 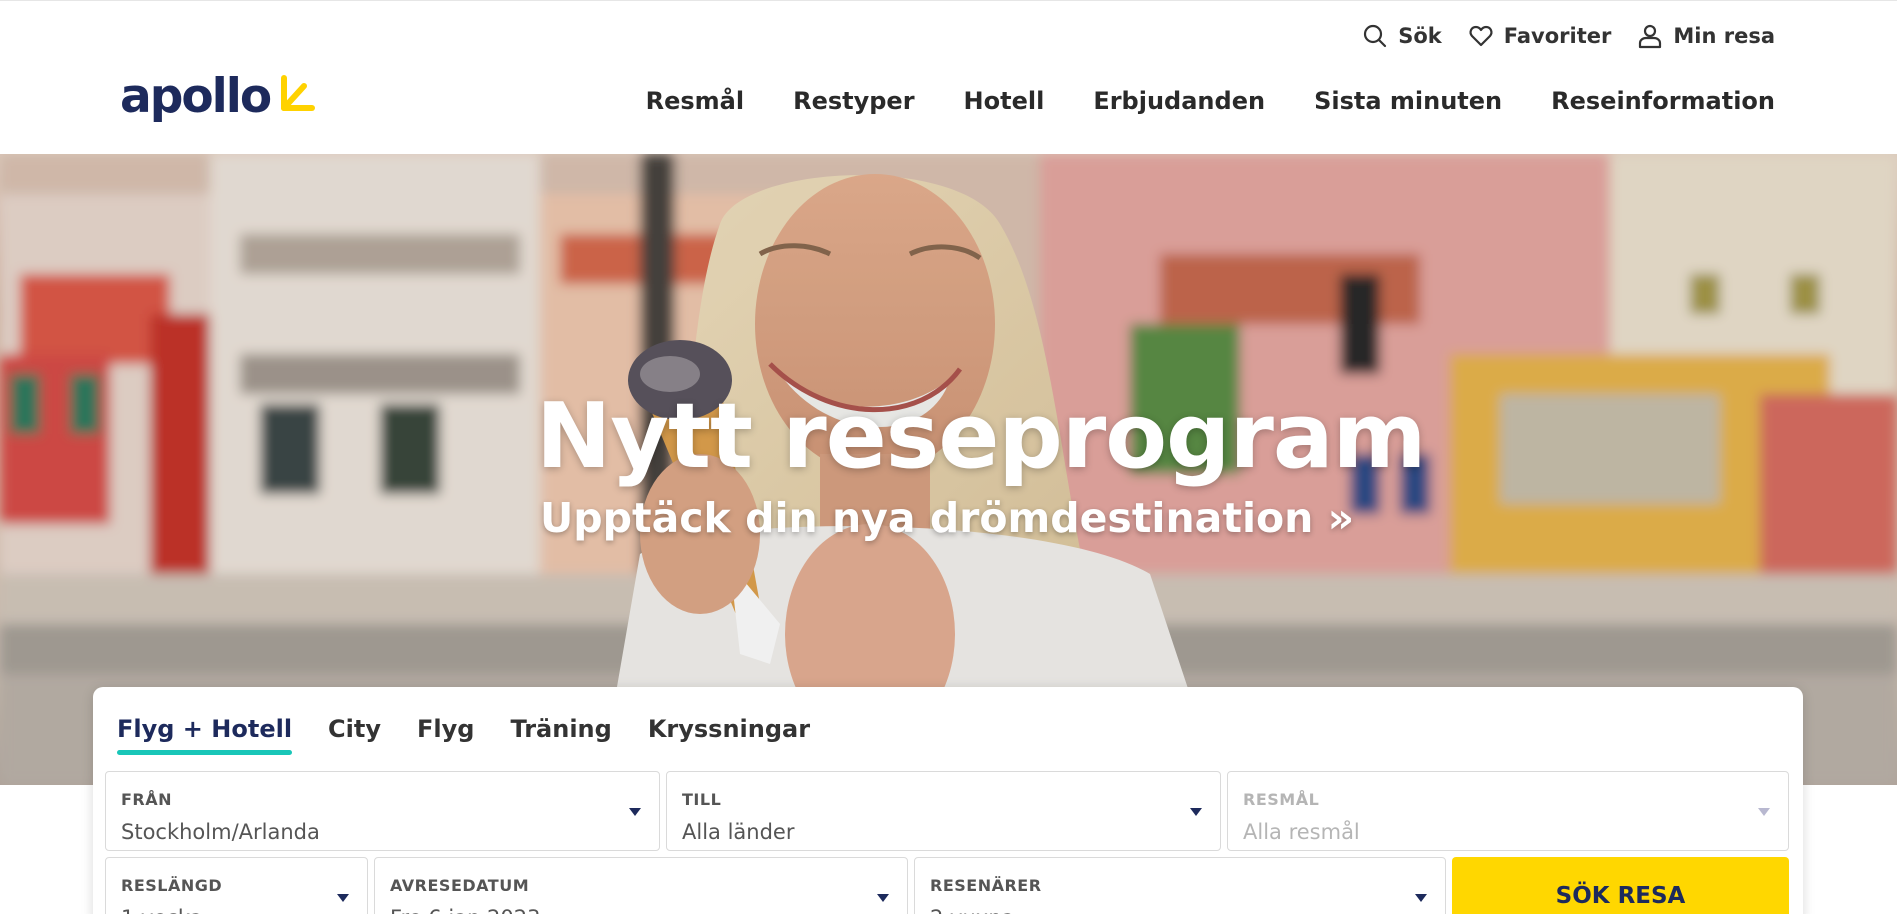 I want to click on apollo-logo: apollo, so click(x=219, y=96).